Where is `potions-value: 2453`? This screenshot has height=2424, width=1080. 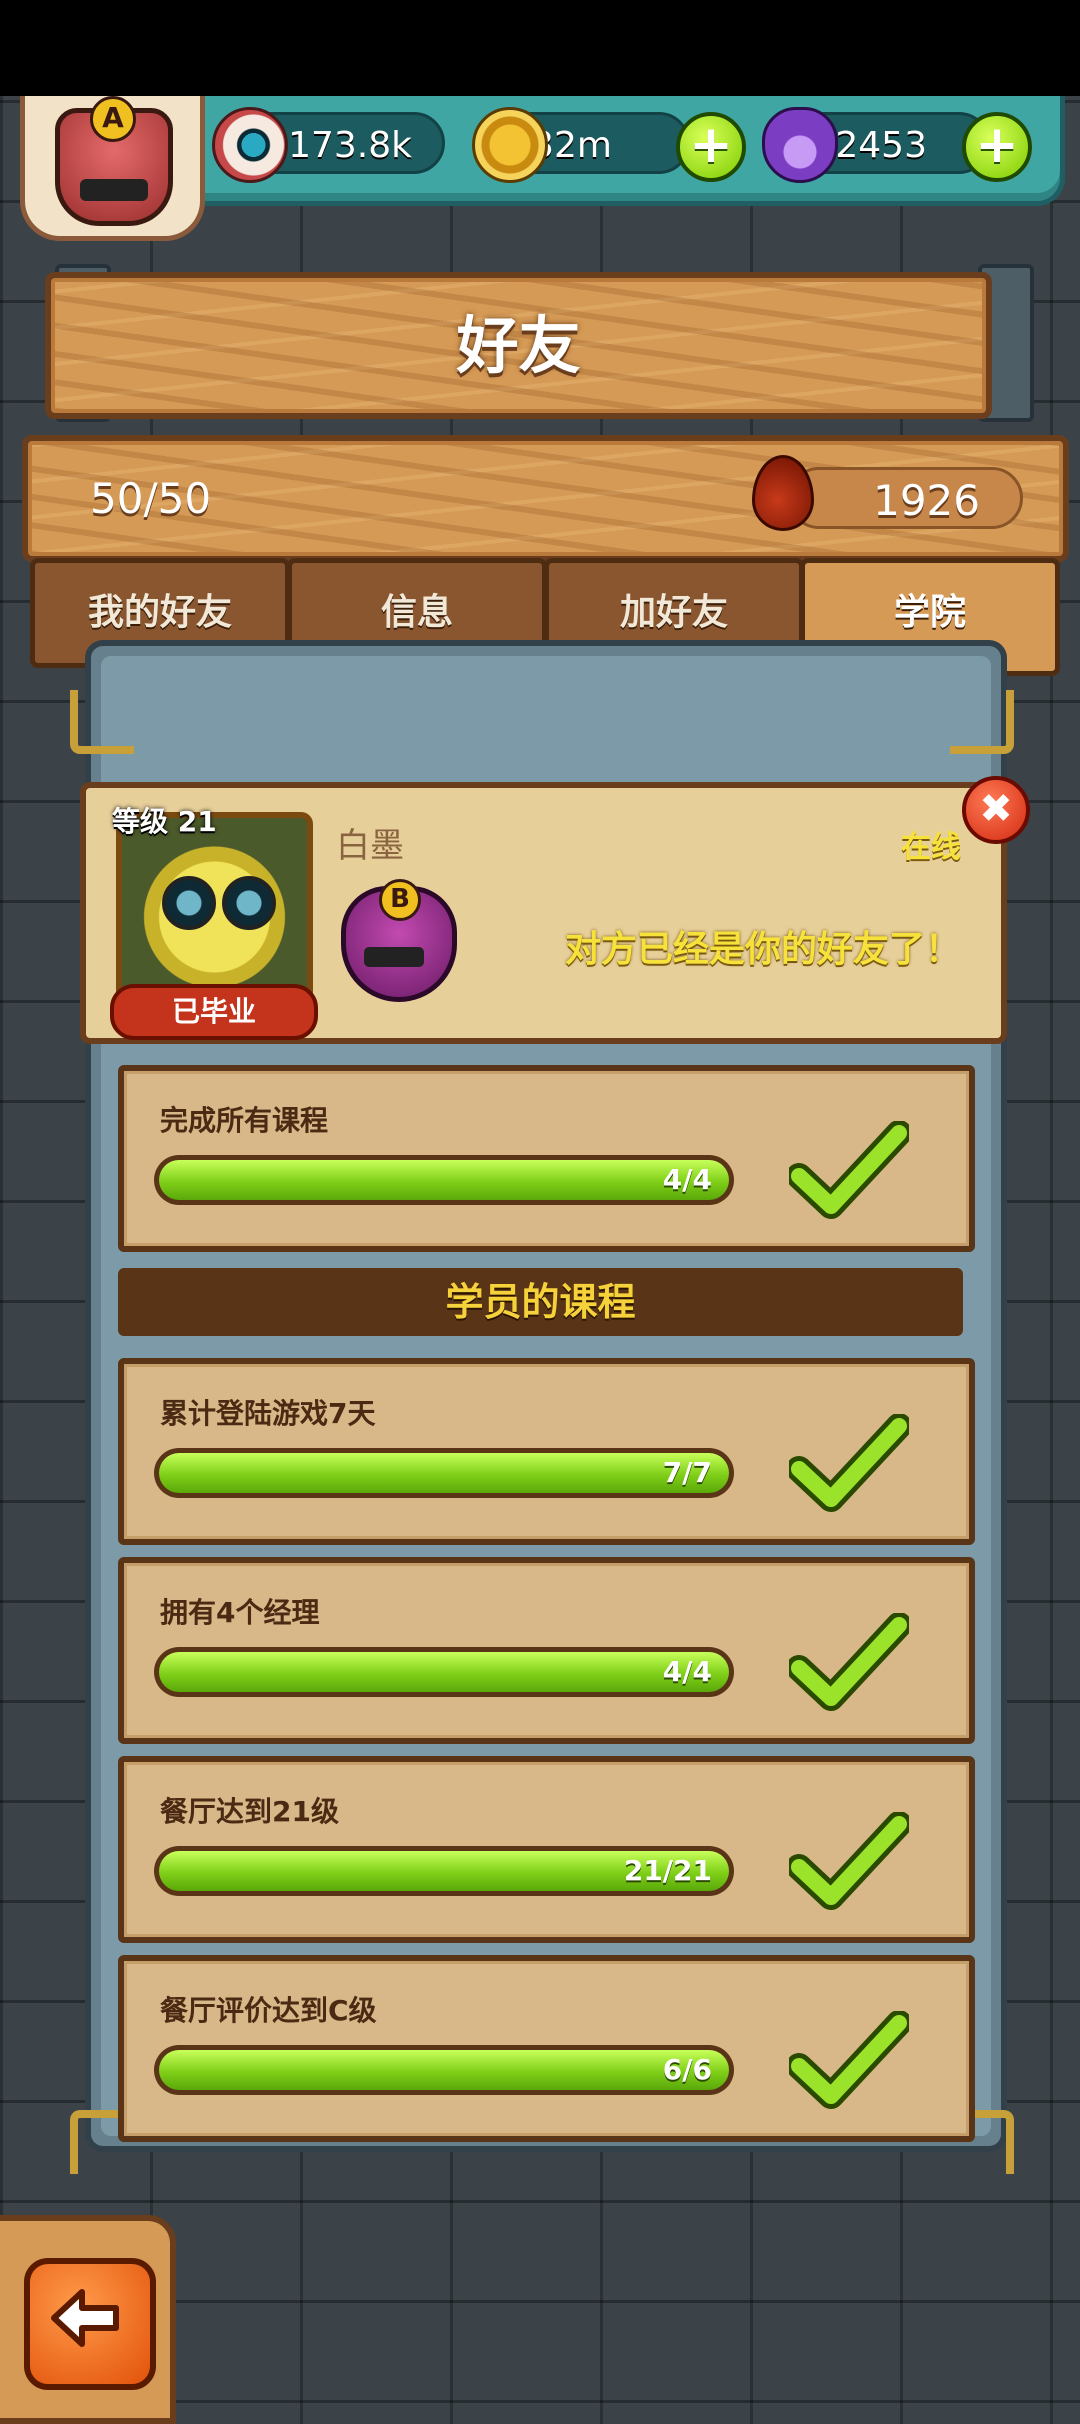
potions-value: 2453 is located at coordinates (881, 145).